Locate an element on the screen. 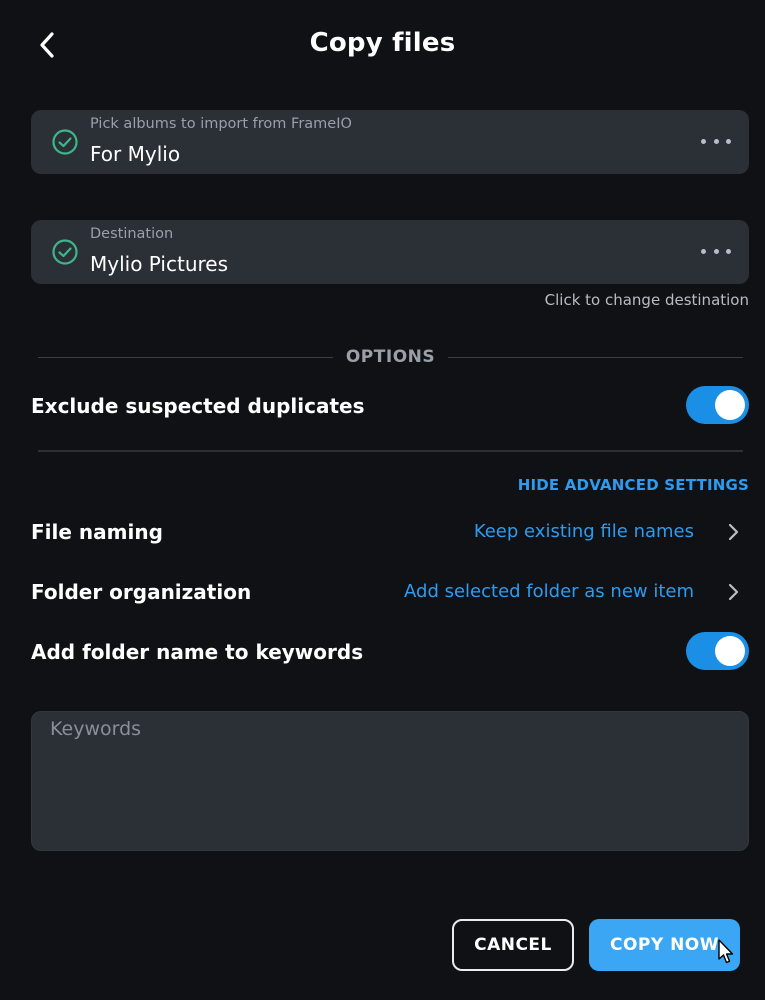  keywords-input is located at coordinates (390, 781).